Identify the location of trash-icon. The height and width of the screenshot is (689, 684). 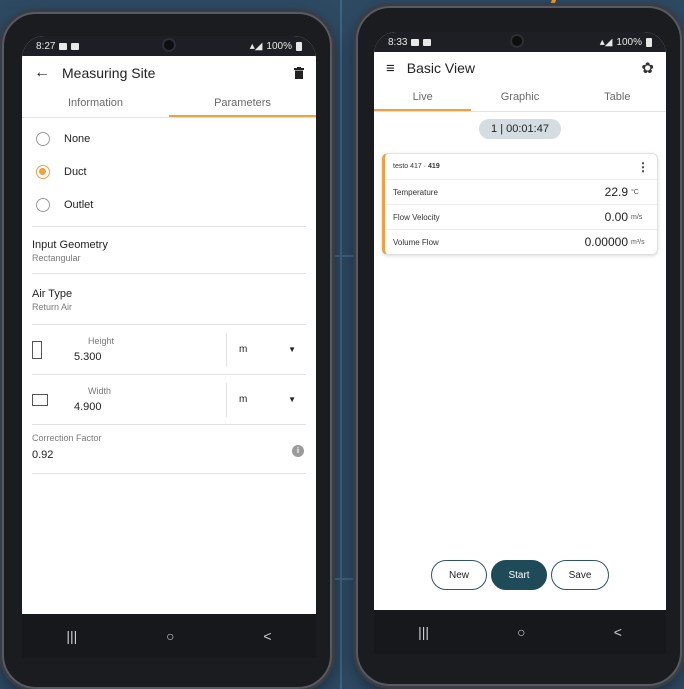
(299, 73).